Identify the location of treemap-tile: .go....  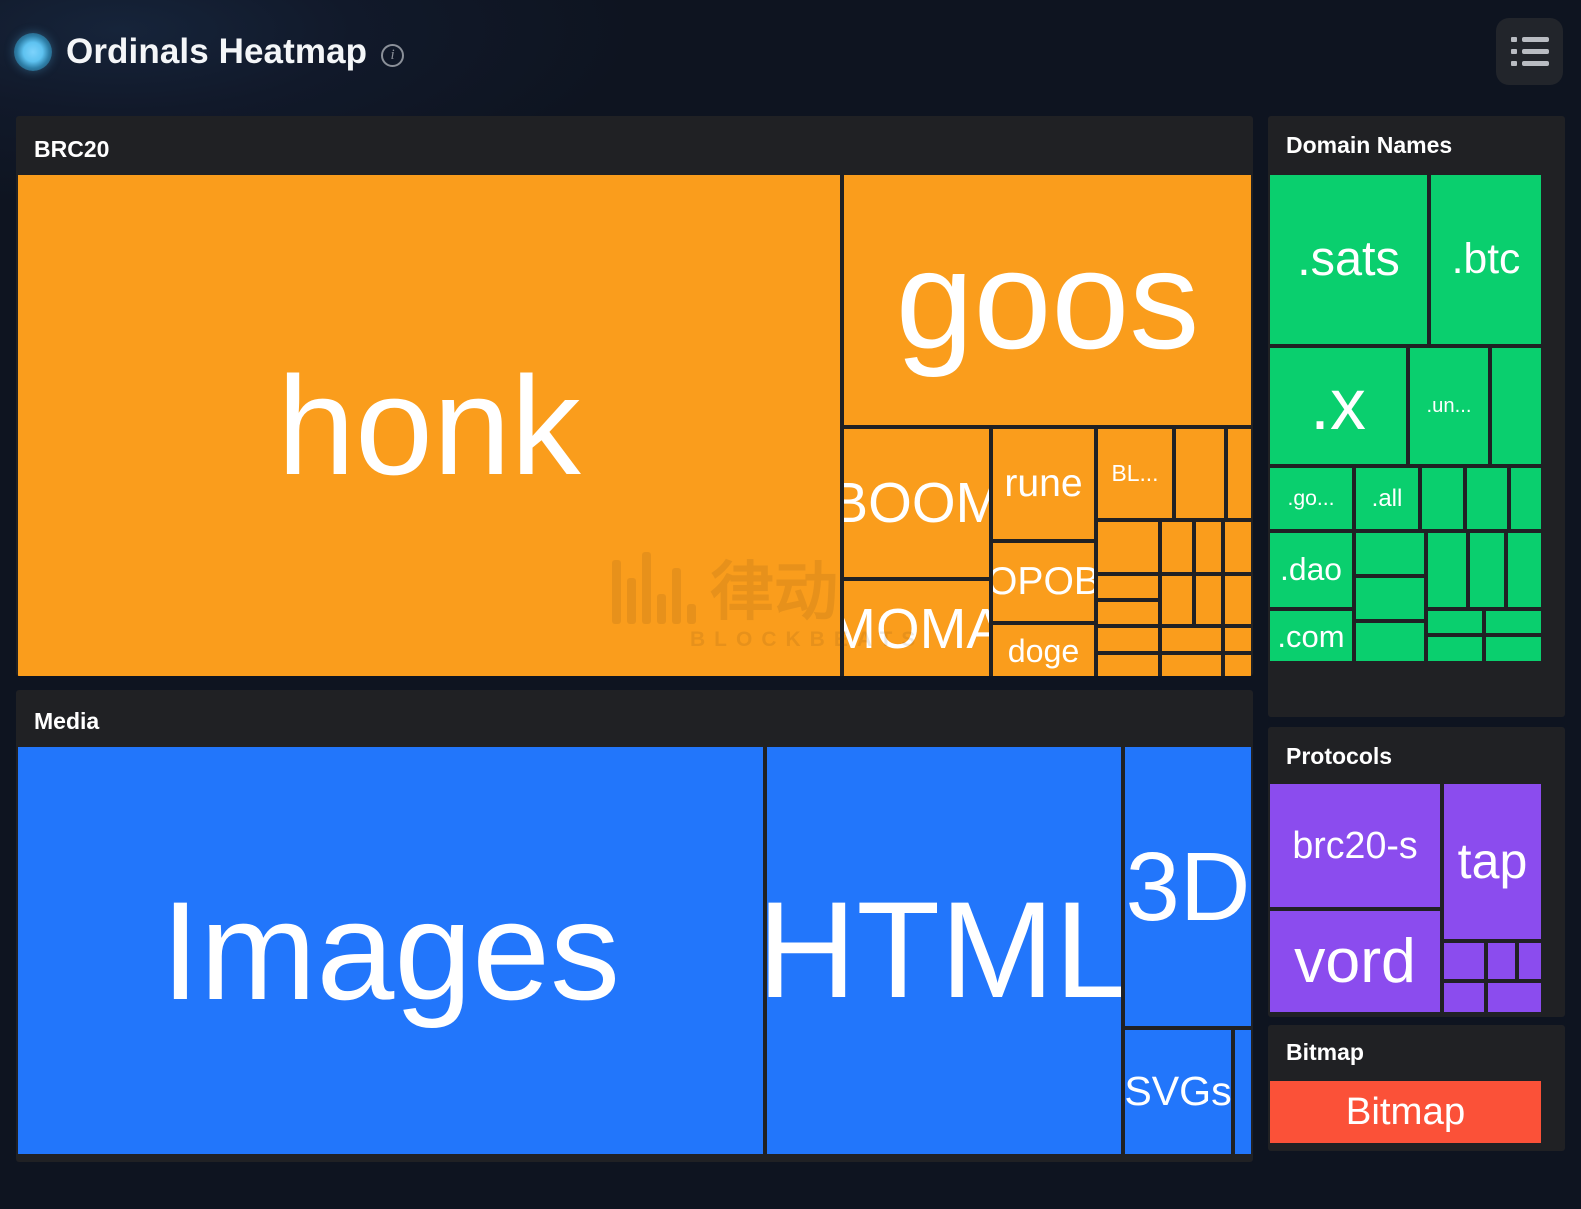
(1311, 498).